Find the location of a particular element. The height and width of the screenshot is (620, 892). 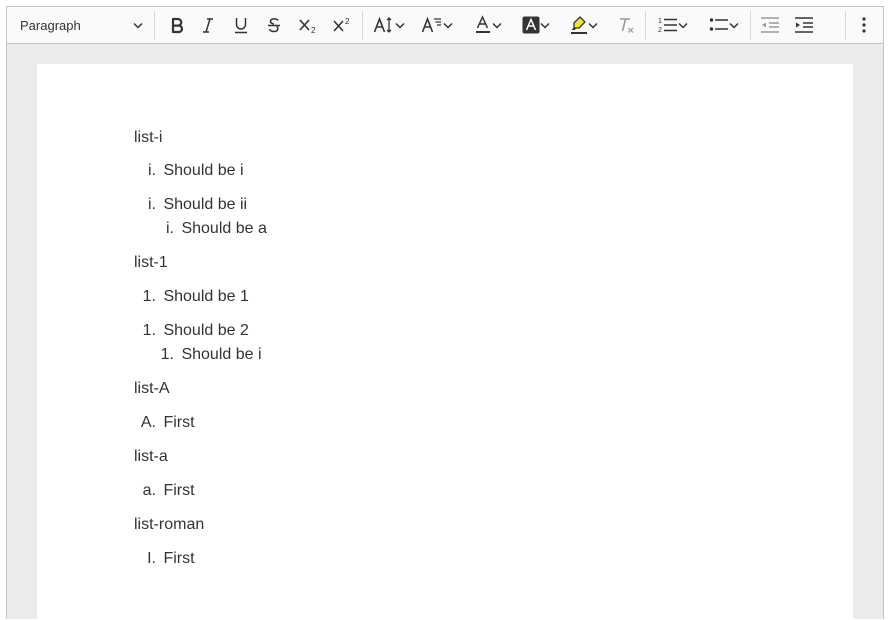

strikethrough-button is located at coordinates (274, 25).